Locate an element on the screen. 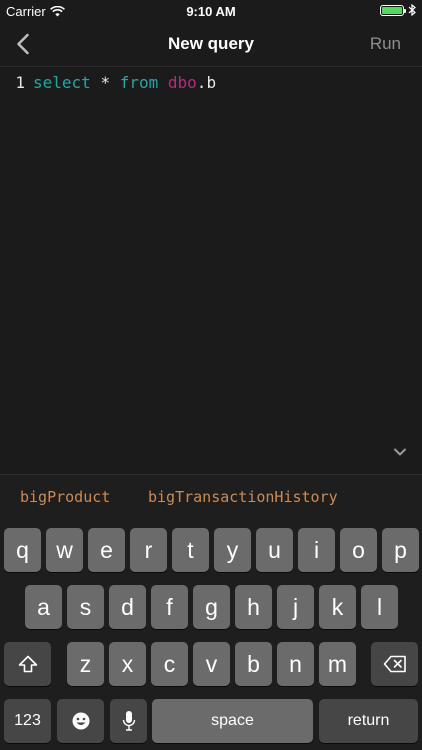  operator-token: * is located at coordinates (105, 82).